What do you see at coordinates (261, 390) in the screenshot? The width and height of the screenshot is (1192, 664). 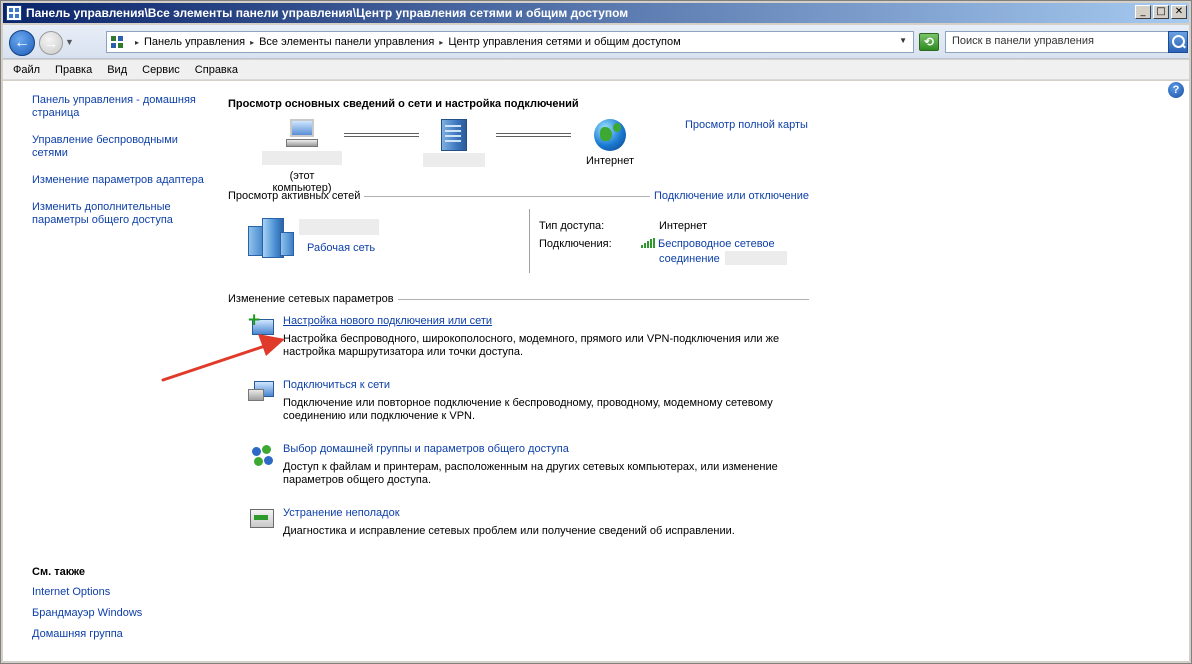 I see `connect-network-icon` at bounding box center [261, 390].